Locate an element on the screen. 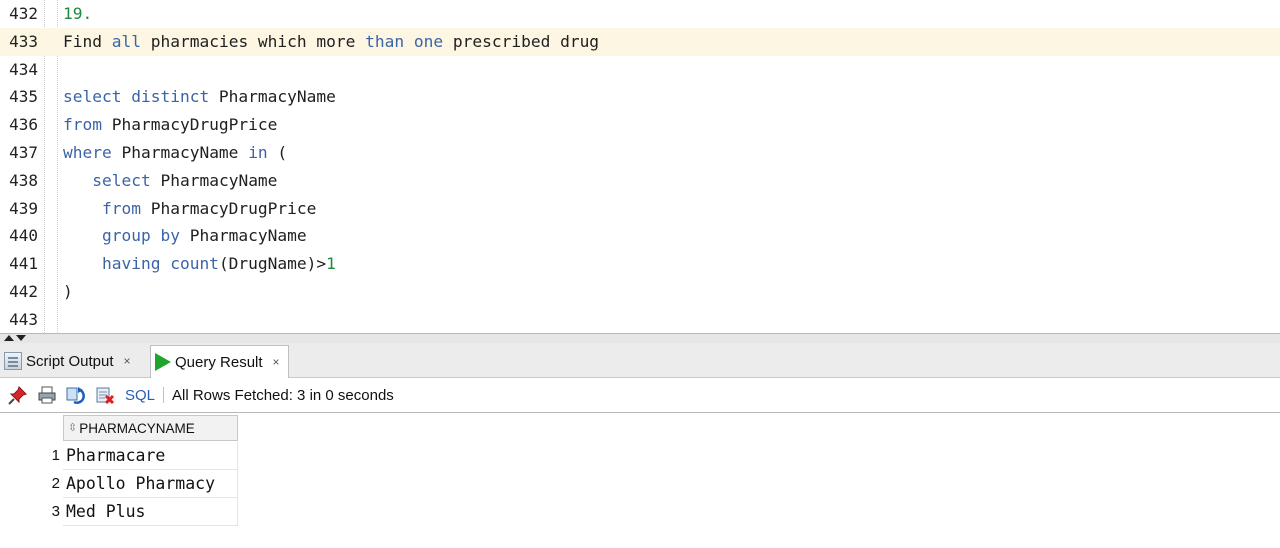  code-token: ) is located at coordinates (68, 291).